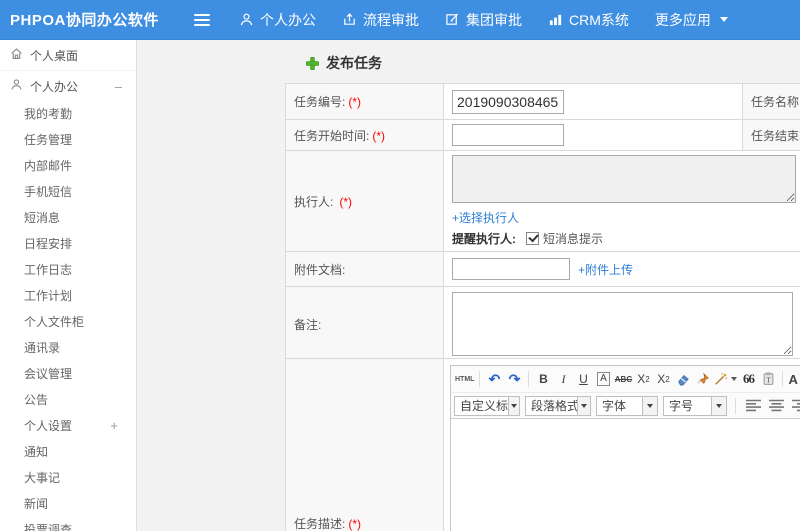  Describe the element at coordinates (643, 379) in the screenshot. I see `superscript-button: X2` at that location.